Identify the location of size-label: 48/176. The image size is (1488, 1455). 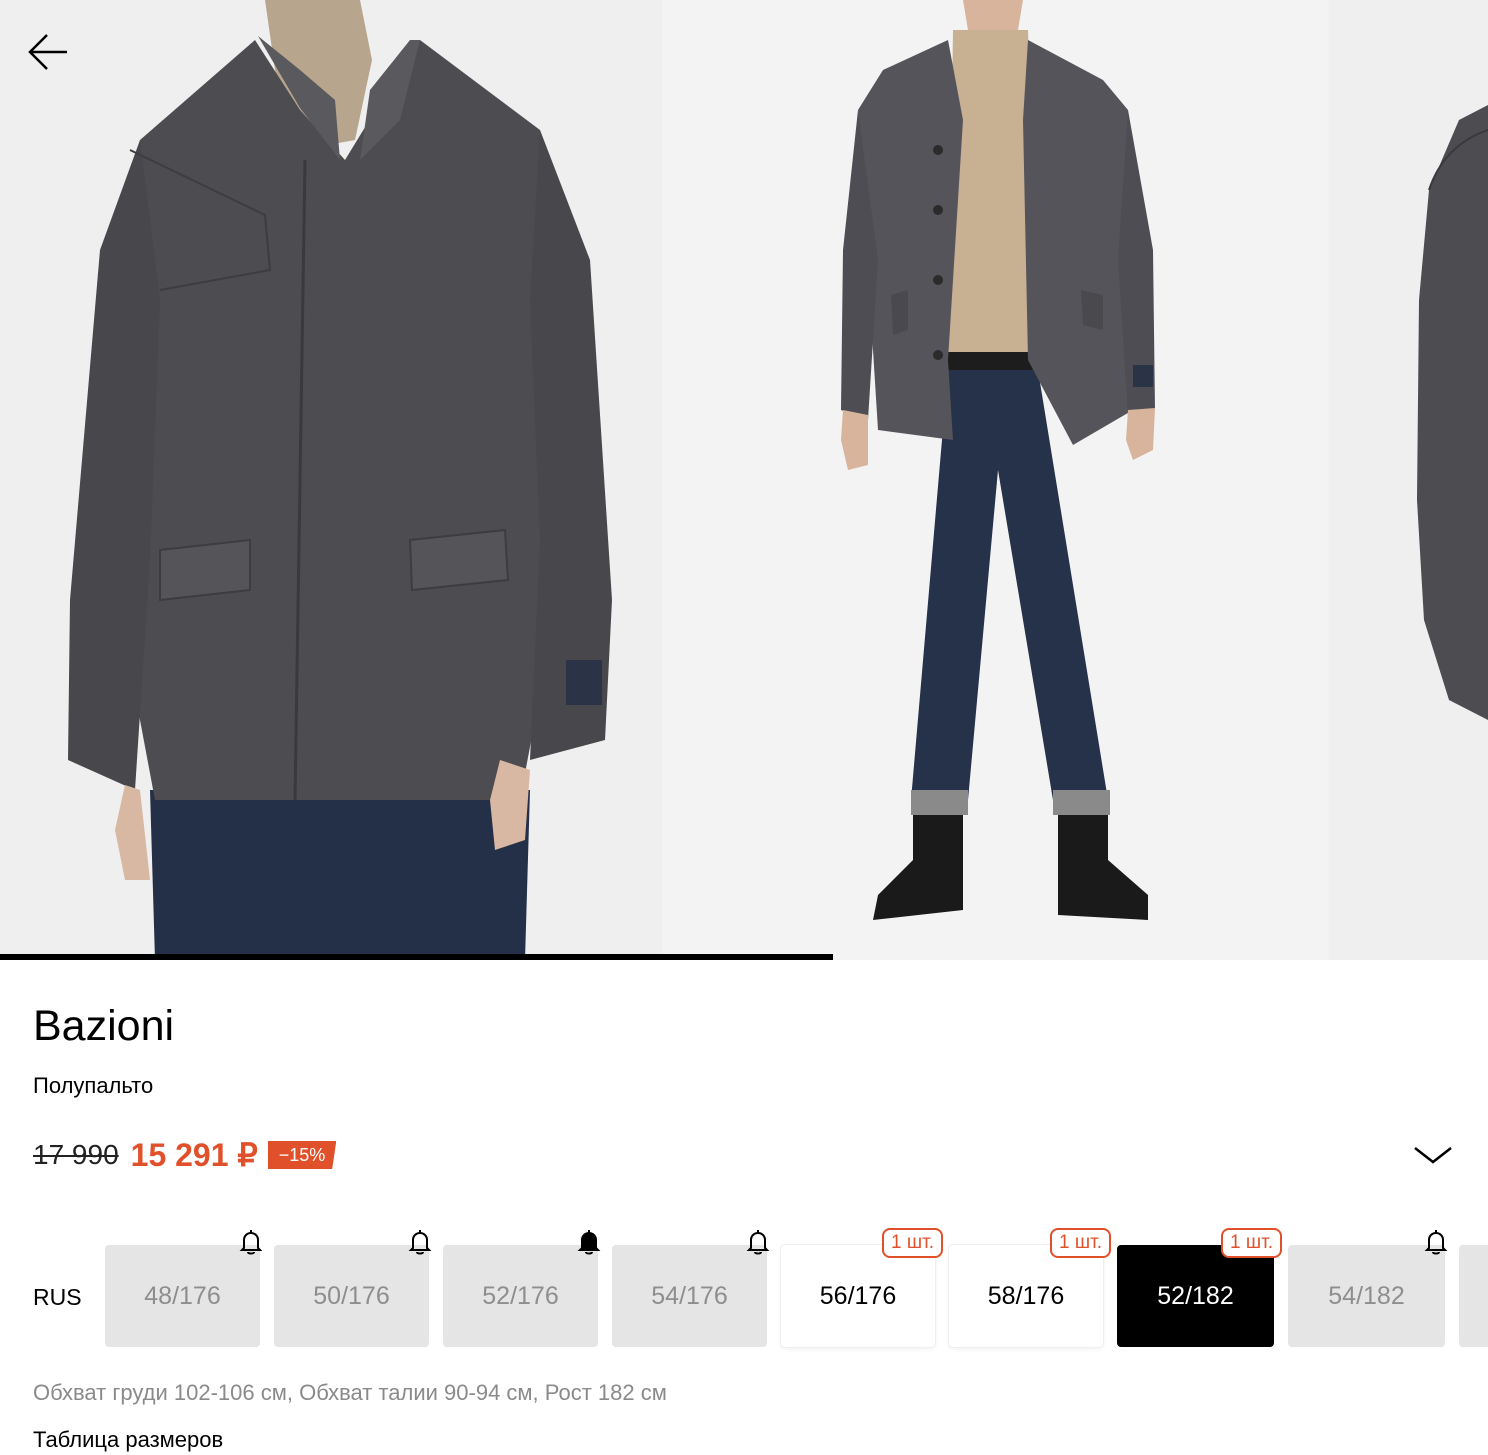
(182, 1295).